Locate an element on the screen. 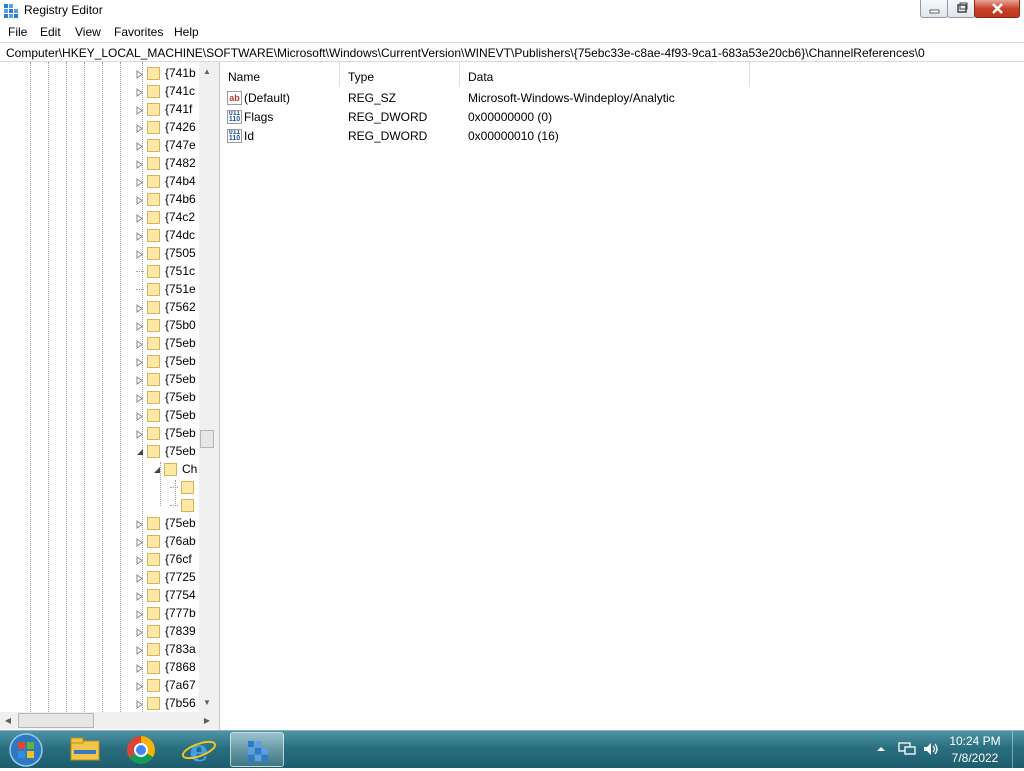 The height and width of the screenshot is (771, 1024). clock-date: 7/8/2022 is located at coordinates (975, 758).